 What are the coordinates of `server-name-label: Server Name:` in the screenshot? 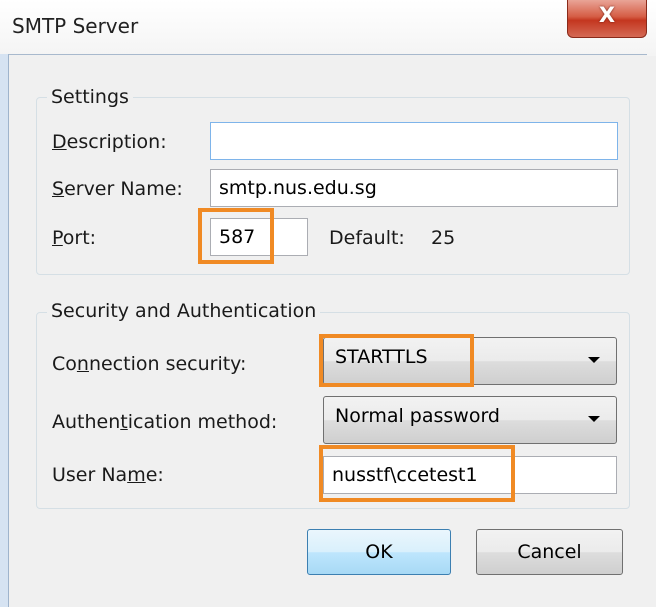 It's located at (117, 189).